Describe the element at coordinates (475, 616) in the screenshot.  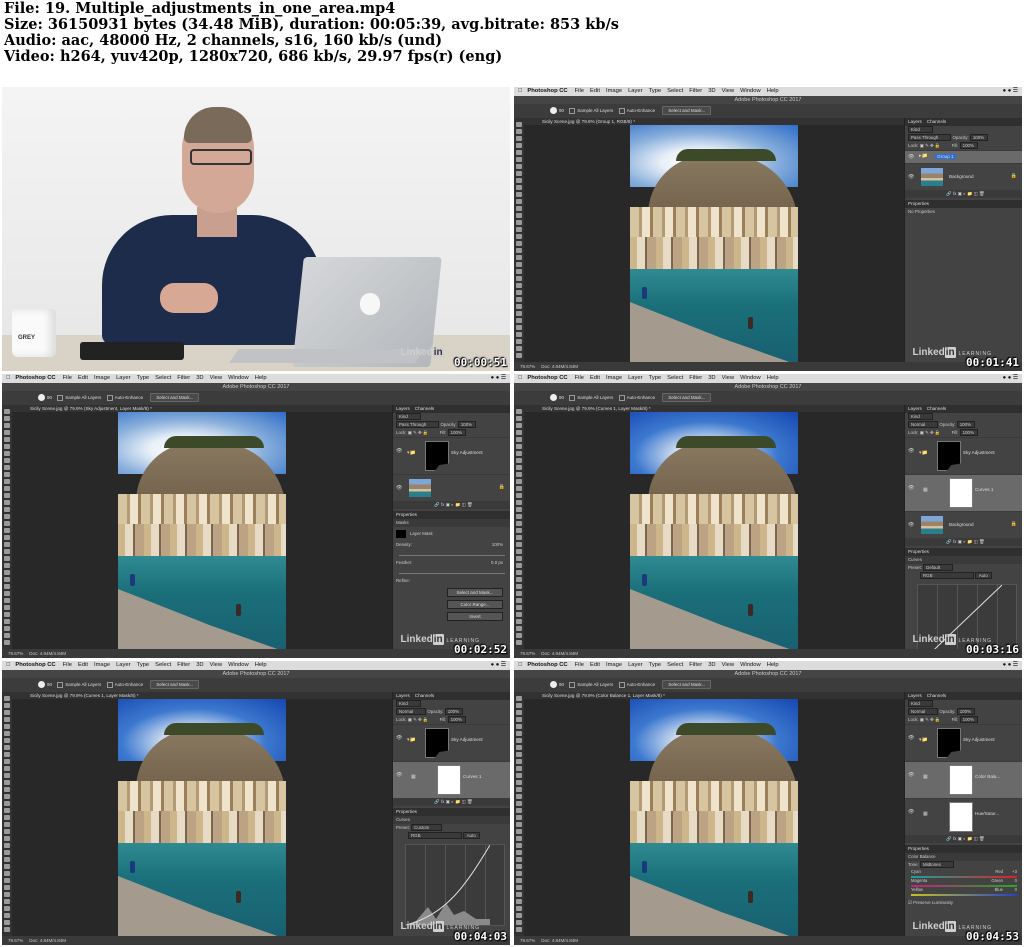
I see `mask-button: Invert` at that location.